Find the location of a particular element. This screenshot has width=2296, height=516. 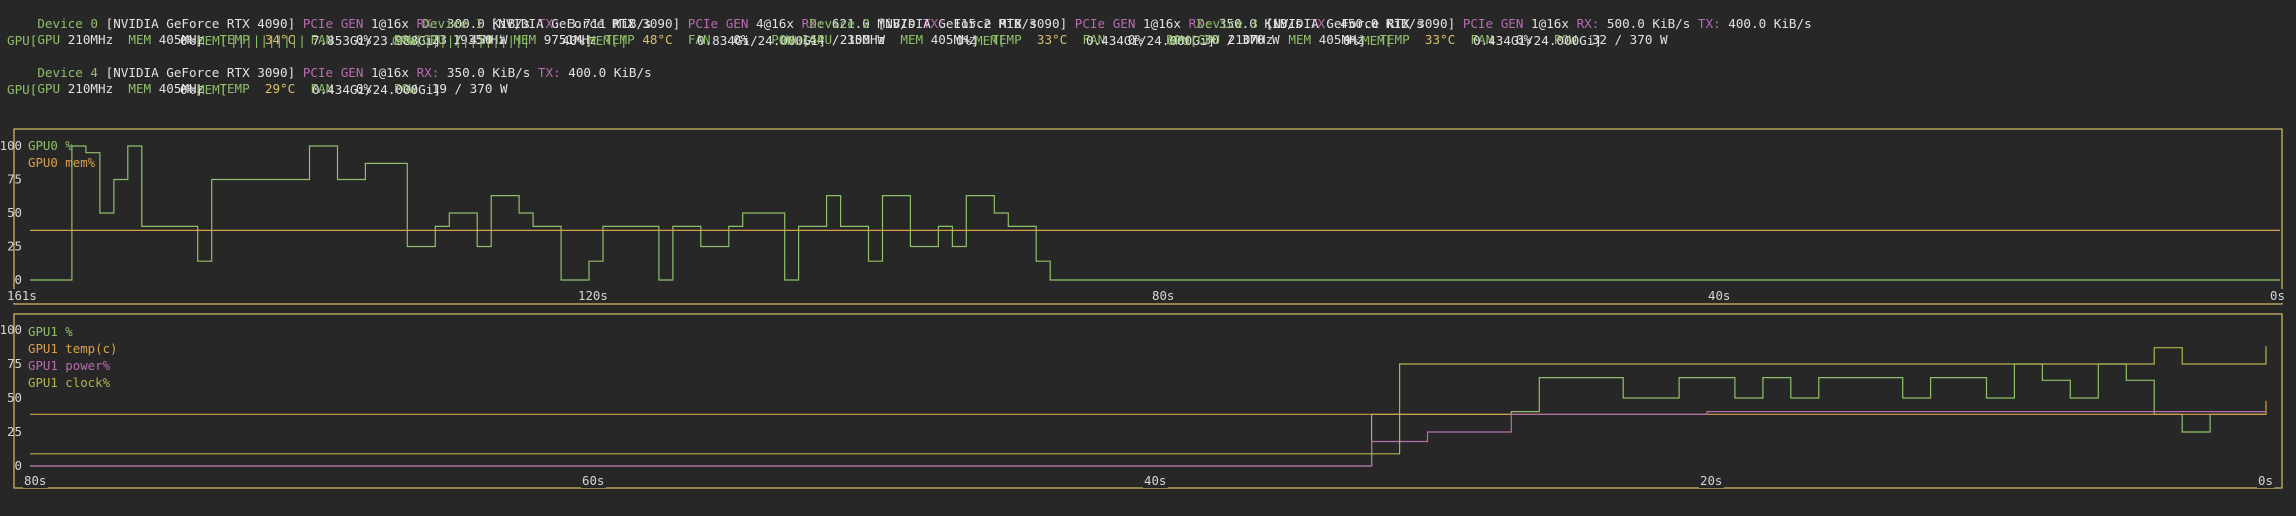

plot-0-ytick-label: 25 is located at coordinates (14, 246).